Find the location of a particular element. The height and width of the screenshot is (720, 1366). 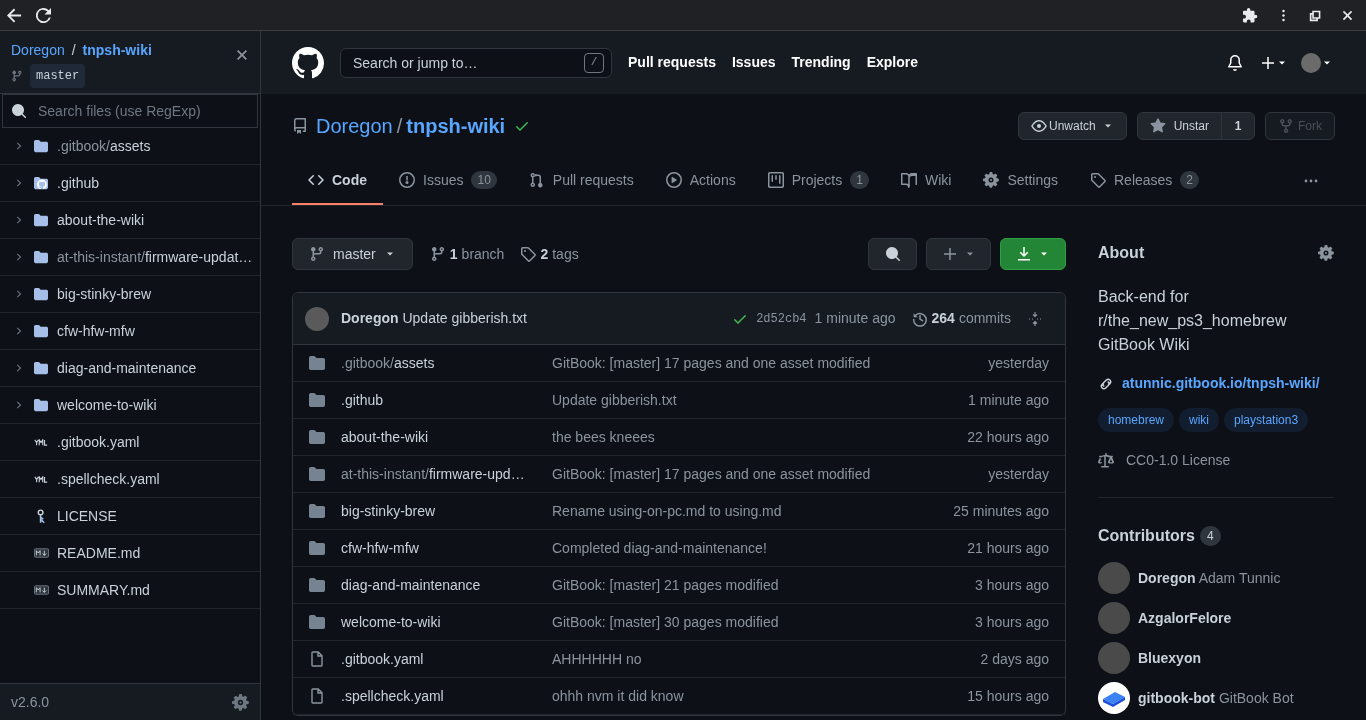

tags-link: 2 tags is located at coordinates (549, 254).